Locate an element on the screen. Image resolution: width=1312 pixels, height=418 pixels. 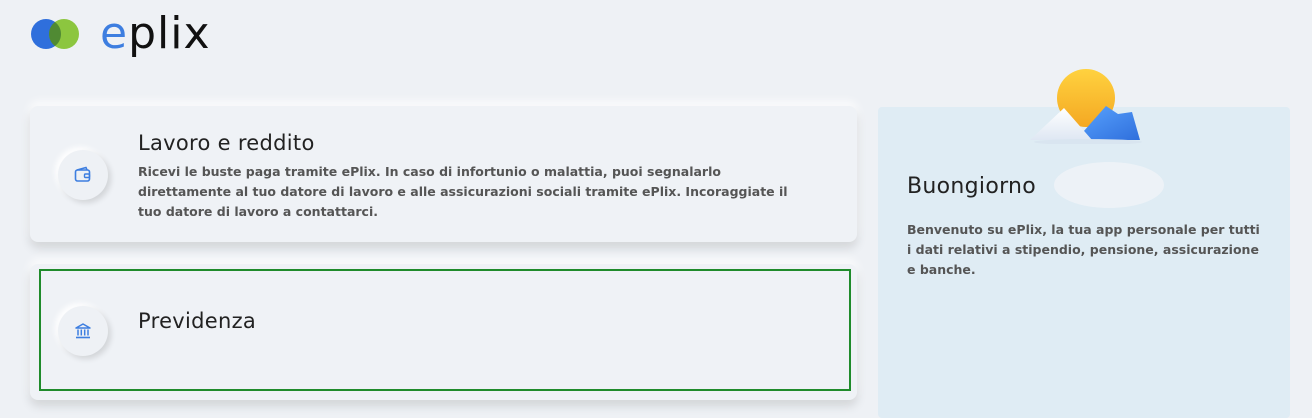
weather-sun-mountain-icon is located at coordinates (1086, 106).